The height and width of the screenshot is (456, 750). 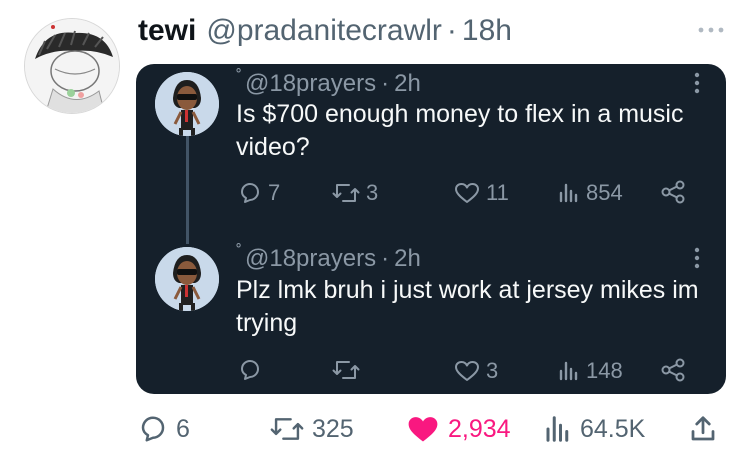 I want to click on views-button: 854, so click(x=590, y=193).